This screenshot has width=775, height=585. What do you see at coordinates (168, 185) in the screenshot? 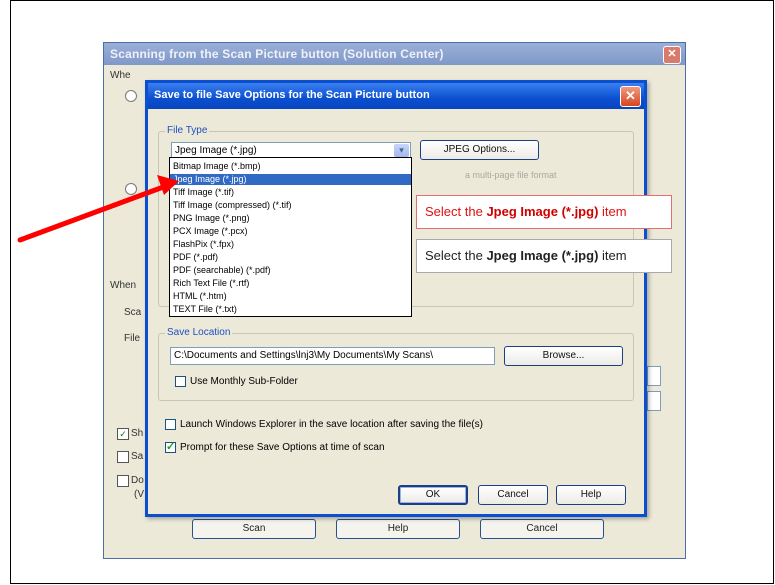
I see `red-arrow-head` at bounding box center [168, 185].